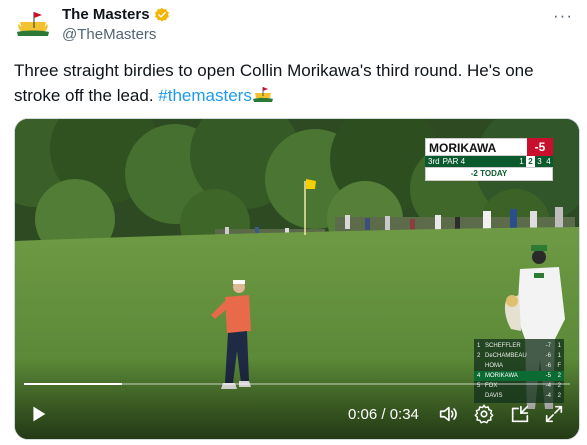  Describe the element at coordinates (494, 366) in the screenshot. I see `lb-name: HOMA` at that location.